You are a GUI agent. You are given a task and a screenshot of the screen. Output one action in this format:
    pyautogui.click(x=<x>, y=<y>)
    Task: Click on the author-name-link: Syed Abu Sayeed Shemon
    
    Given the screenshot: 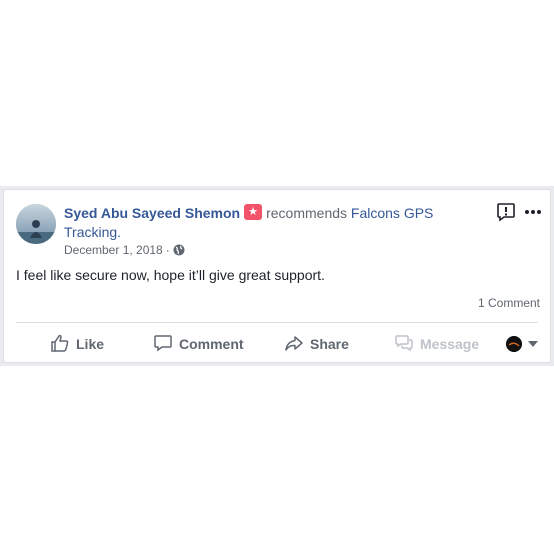 What is the action you would take?
    pyautogui.click(x=152, y=213)
    